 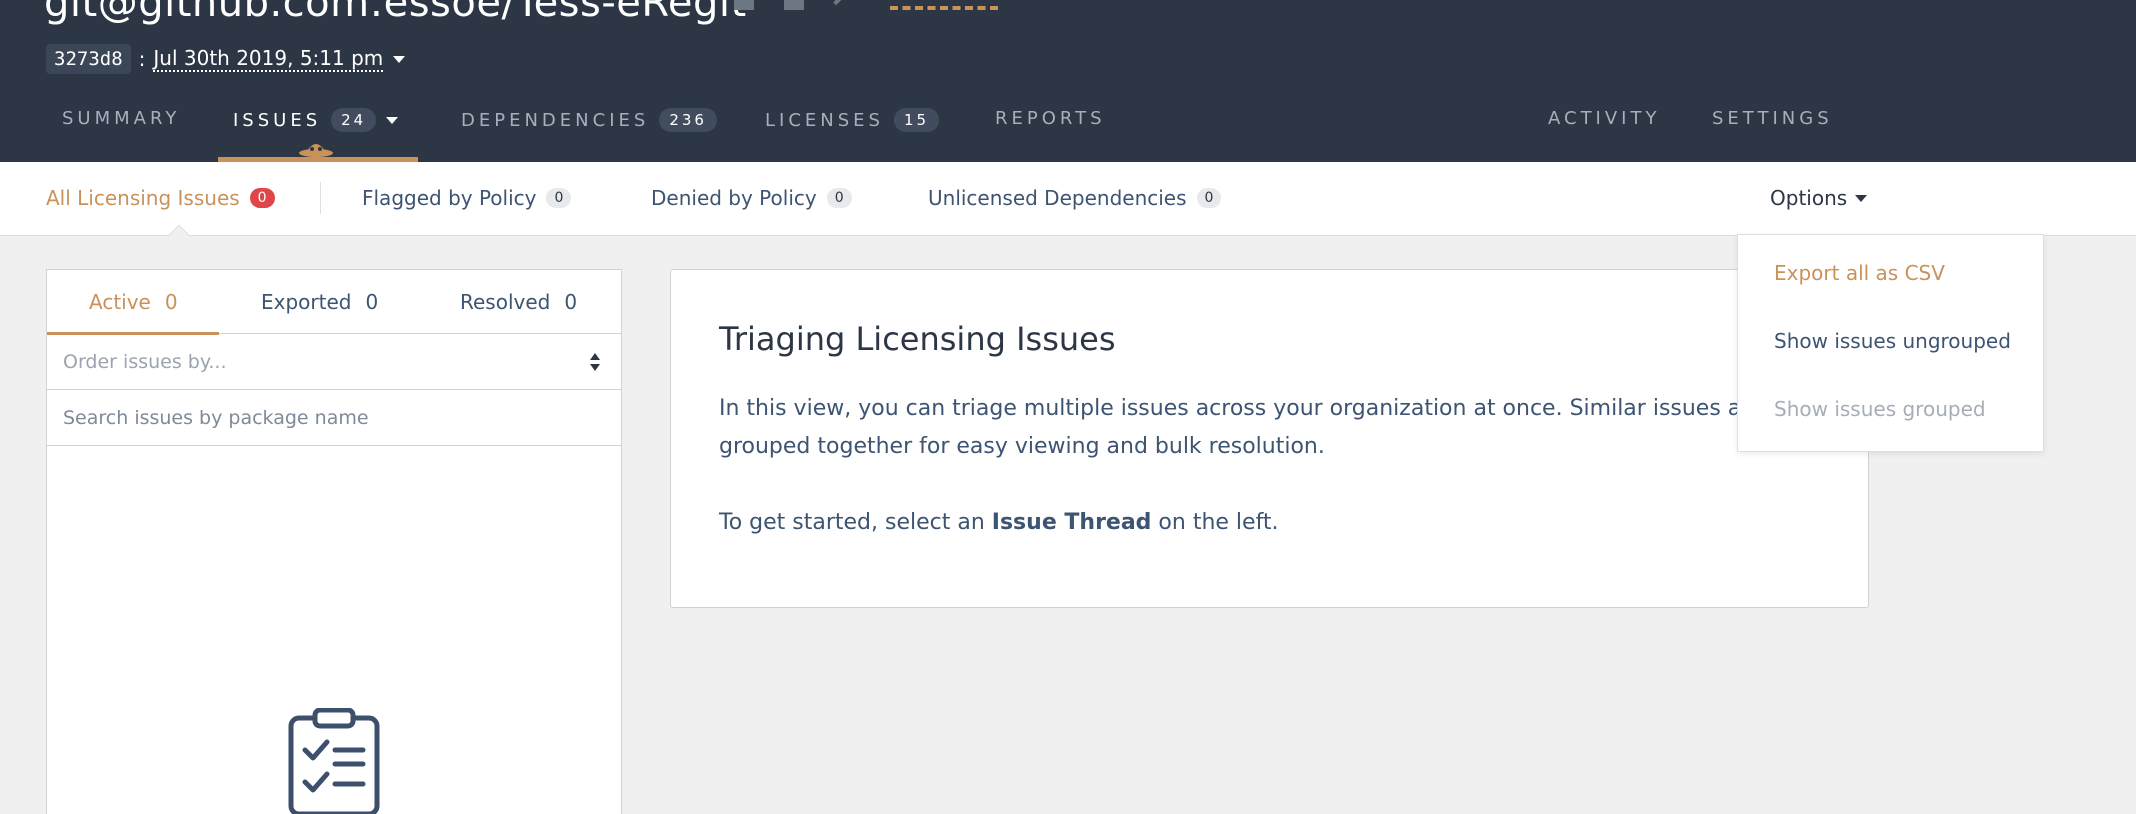 What do you see at coordinates (268, 59) in the screenshot?
I see `commit-date: Jul 30th 2019, 5:11 pm` at bounding box center [268, 59].